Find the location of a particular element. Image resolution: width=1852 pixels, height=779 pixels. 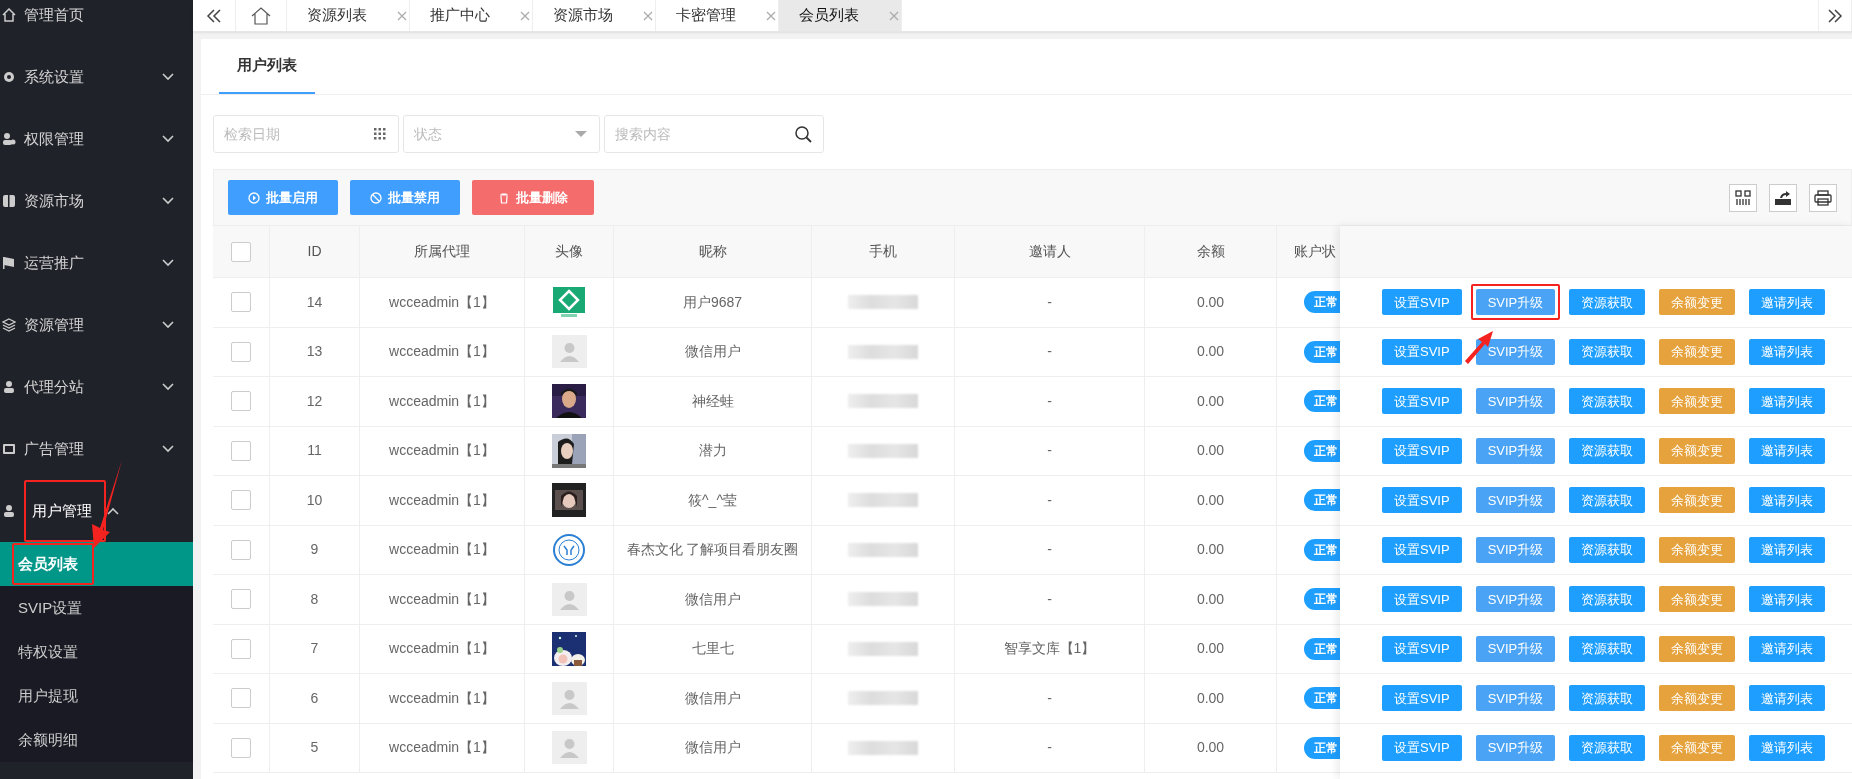

calendar-icon is located at coordinates (380, 134).